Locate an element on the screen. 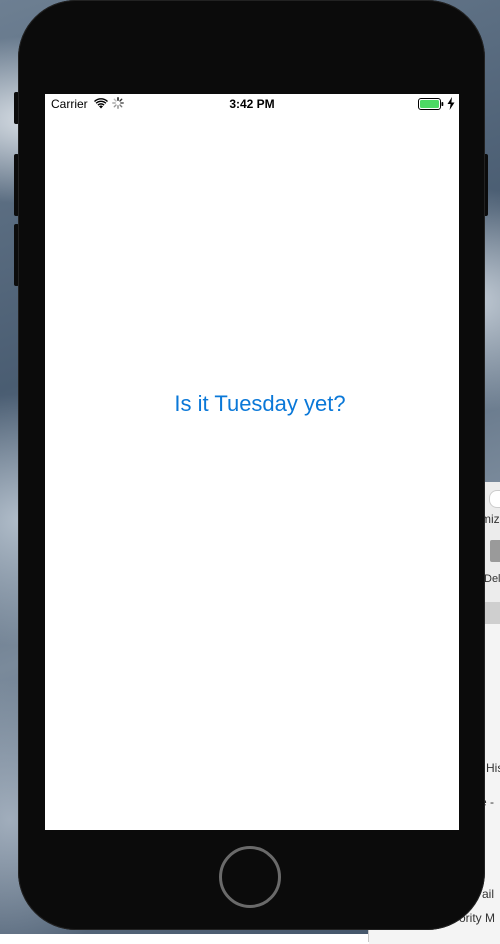 The height and width of the screenshot is (944, 500). tuesday-question-label: Is it Tuesday yet? is located at coordinates (260, 403).